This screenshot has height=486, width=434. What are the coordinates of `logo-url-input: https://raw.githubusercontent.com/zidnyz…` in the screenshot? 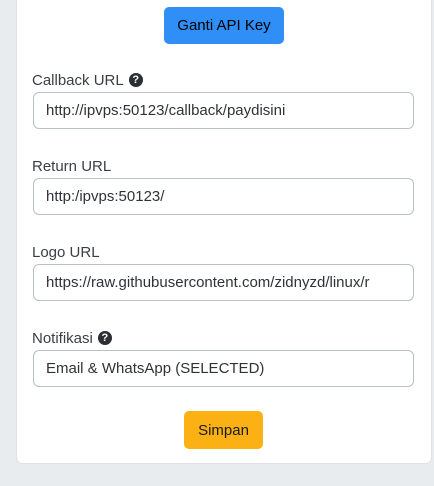 It's located at (223, 282).